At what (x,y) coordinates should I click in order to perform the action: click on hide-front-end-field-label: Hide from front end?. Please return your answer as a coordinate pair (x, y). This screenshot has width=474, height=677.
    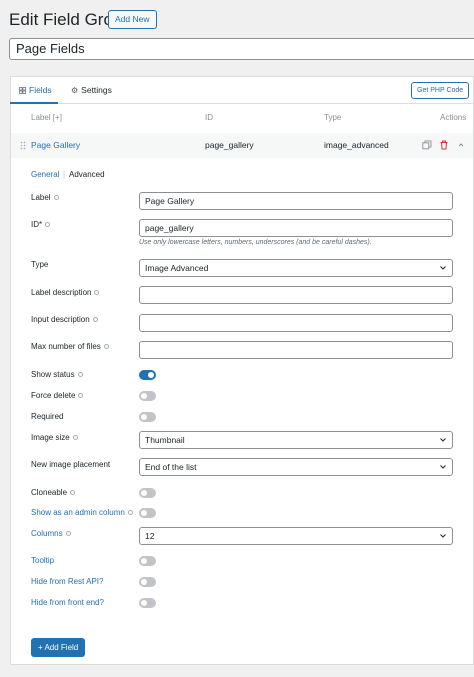
    Looking at the image, I should click on (67, 602).